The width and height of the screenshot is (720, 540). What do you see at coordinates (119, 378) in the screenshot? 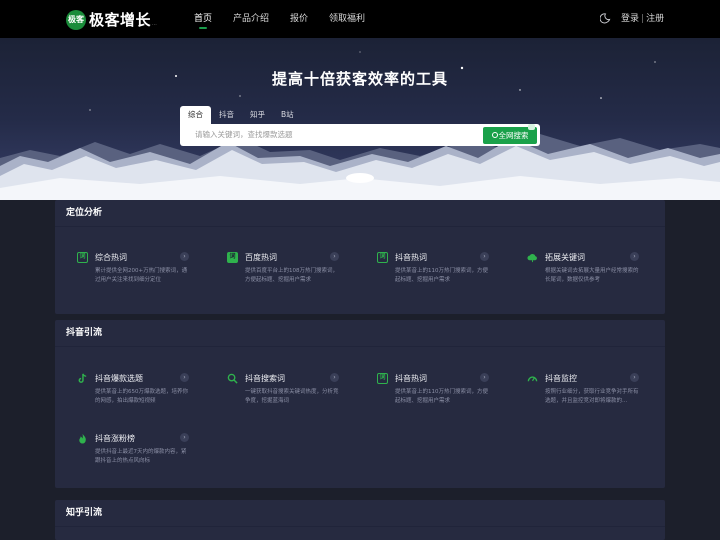
I see `card-title: 抖音爆款选题` at bounding box center [119, 378].